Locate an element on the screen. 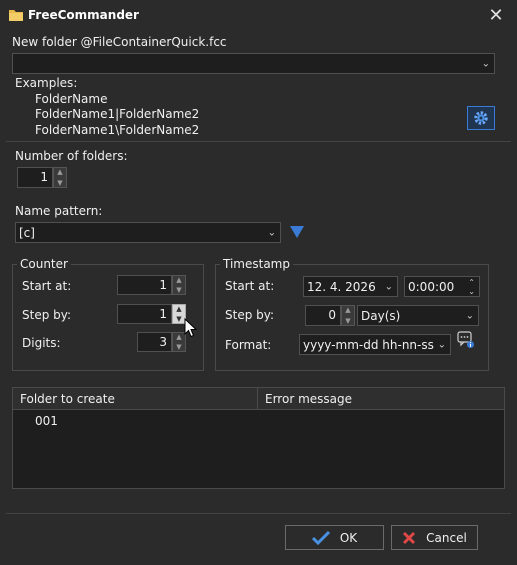  example-item: FolderName1|FolderName2 is located at coordinates (117, 114).